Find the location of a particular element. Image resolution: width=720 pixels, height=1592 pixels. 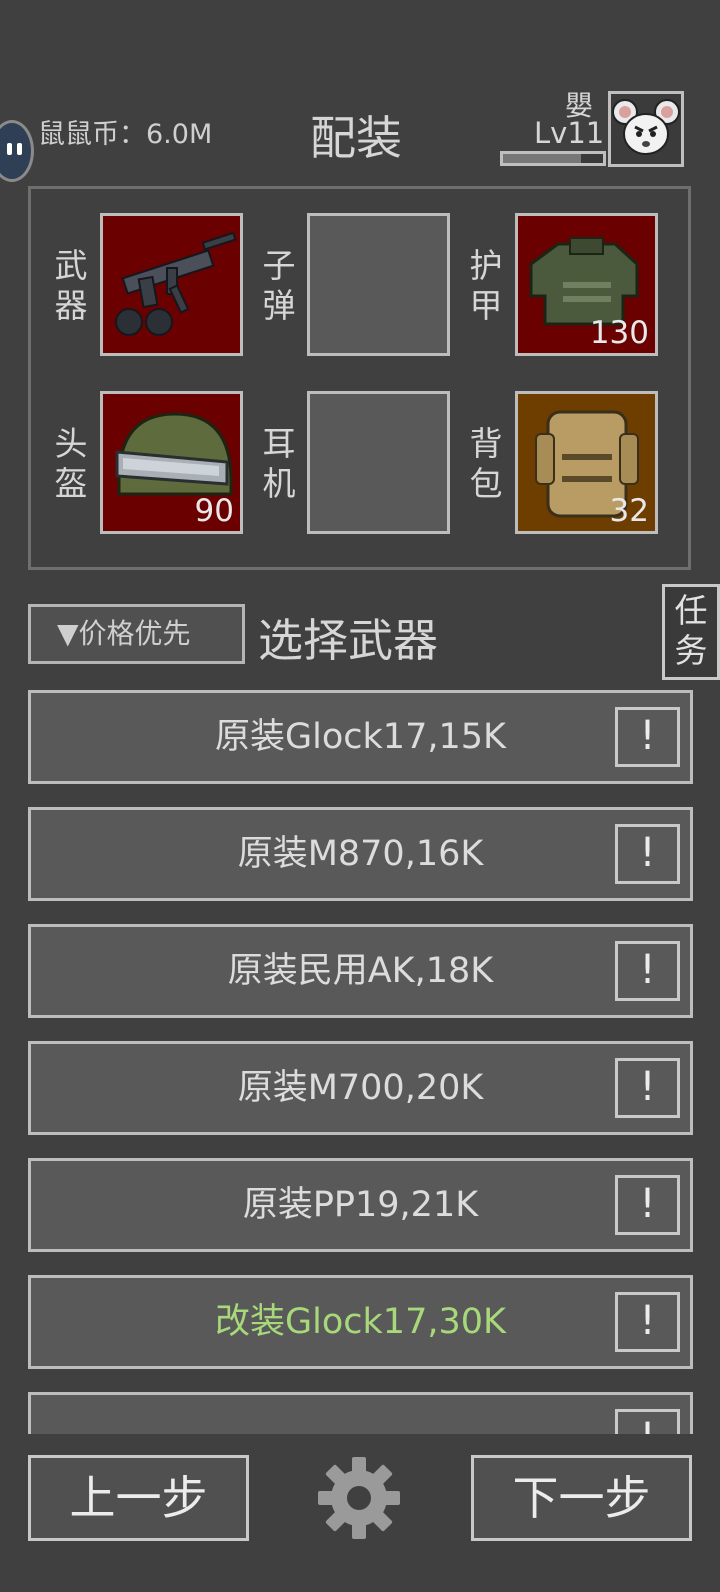

settings-button is located at coordinates (359, 1498).